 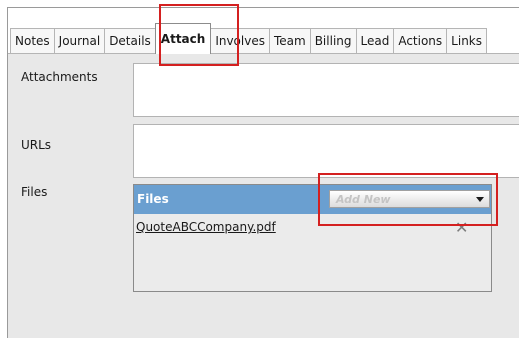 I want to click on add-new-placeholder: Add New, so click(x=363, y=199).